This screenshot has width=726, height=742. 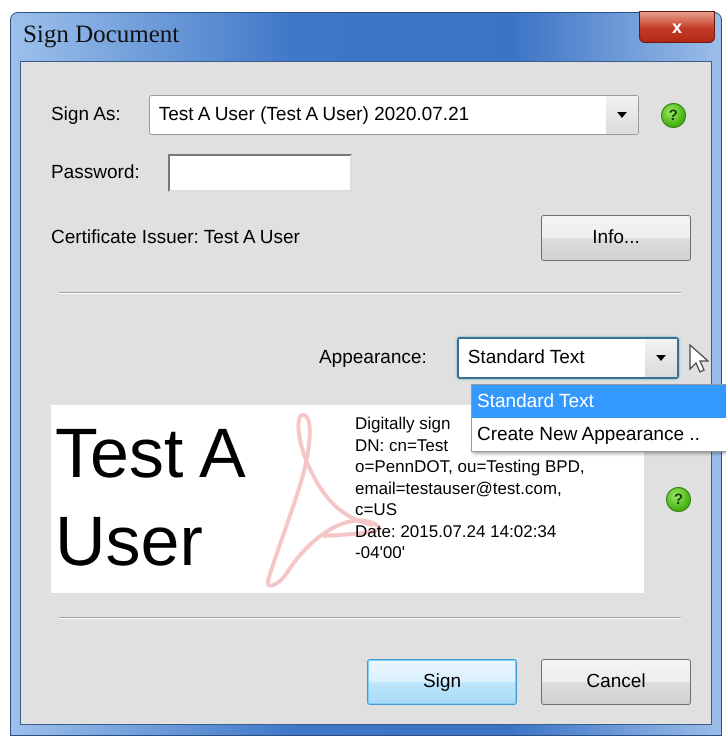 What do you see at coordinates (129, 541) in the screenshot?
I see `signature-name: User` at bounding box center [129, 541].